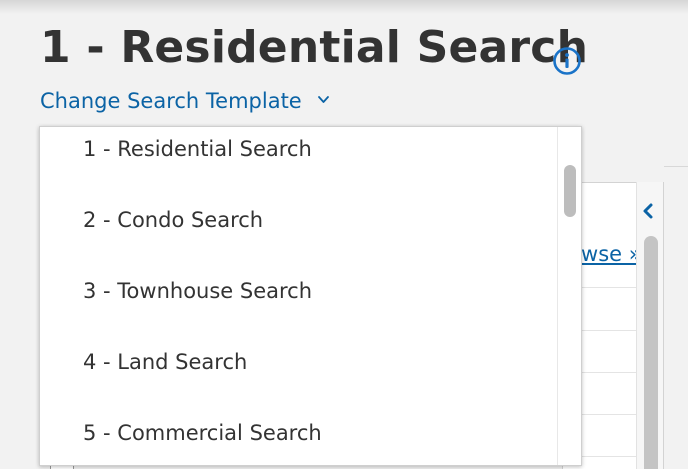 The height and width of the screenshot is (469, 688). I want to click on panel-scrollbar, so click(651, 352).